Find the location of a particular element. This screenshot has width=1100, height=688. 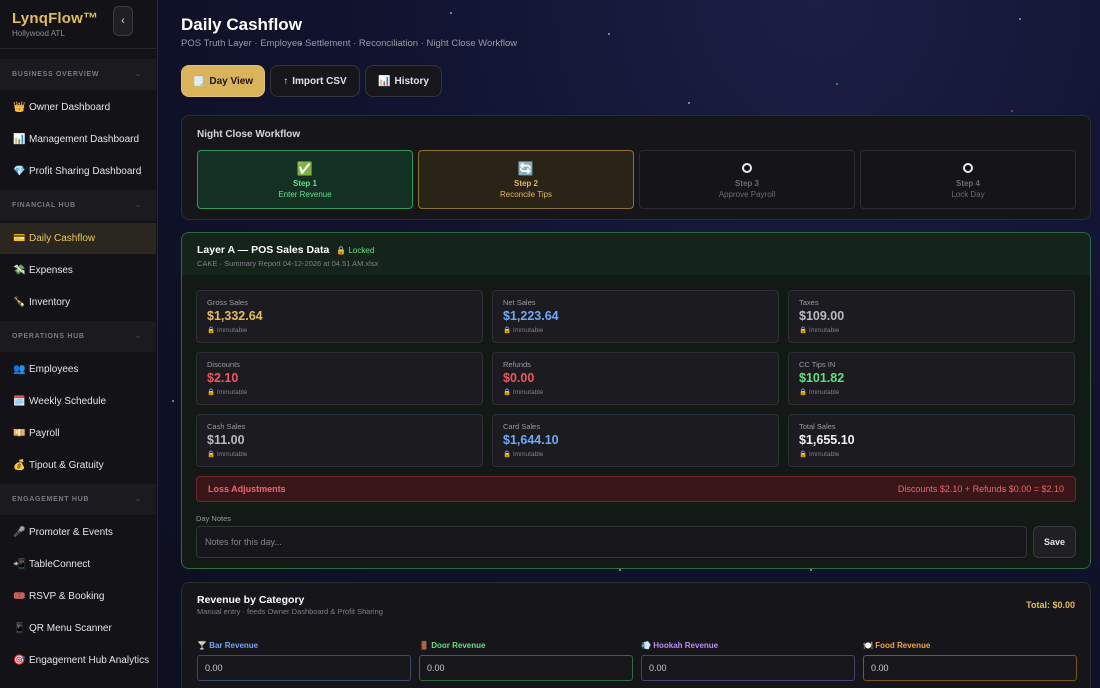

sidebar-item-label: Daily Cashflow is located at coordinates (62, 238).